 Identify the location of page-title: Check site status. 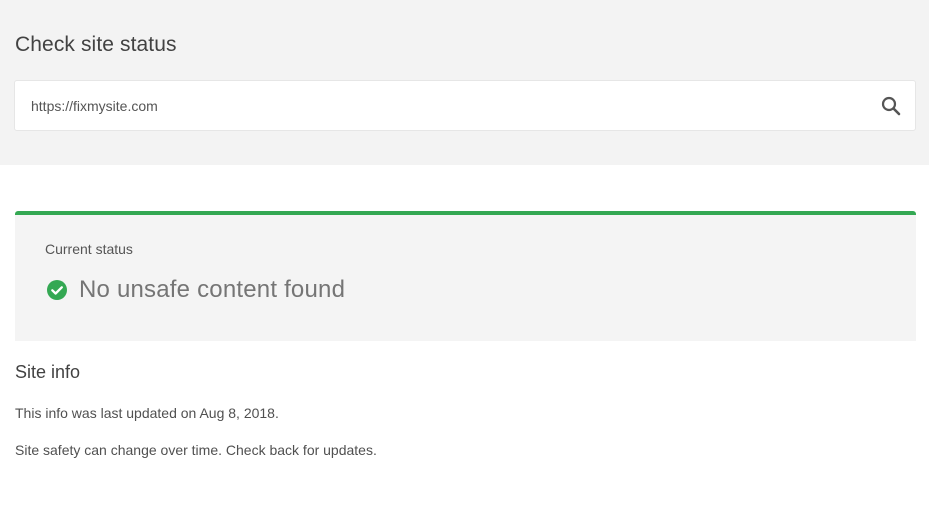
(96, 44).